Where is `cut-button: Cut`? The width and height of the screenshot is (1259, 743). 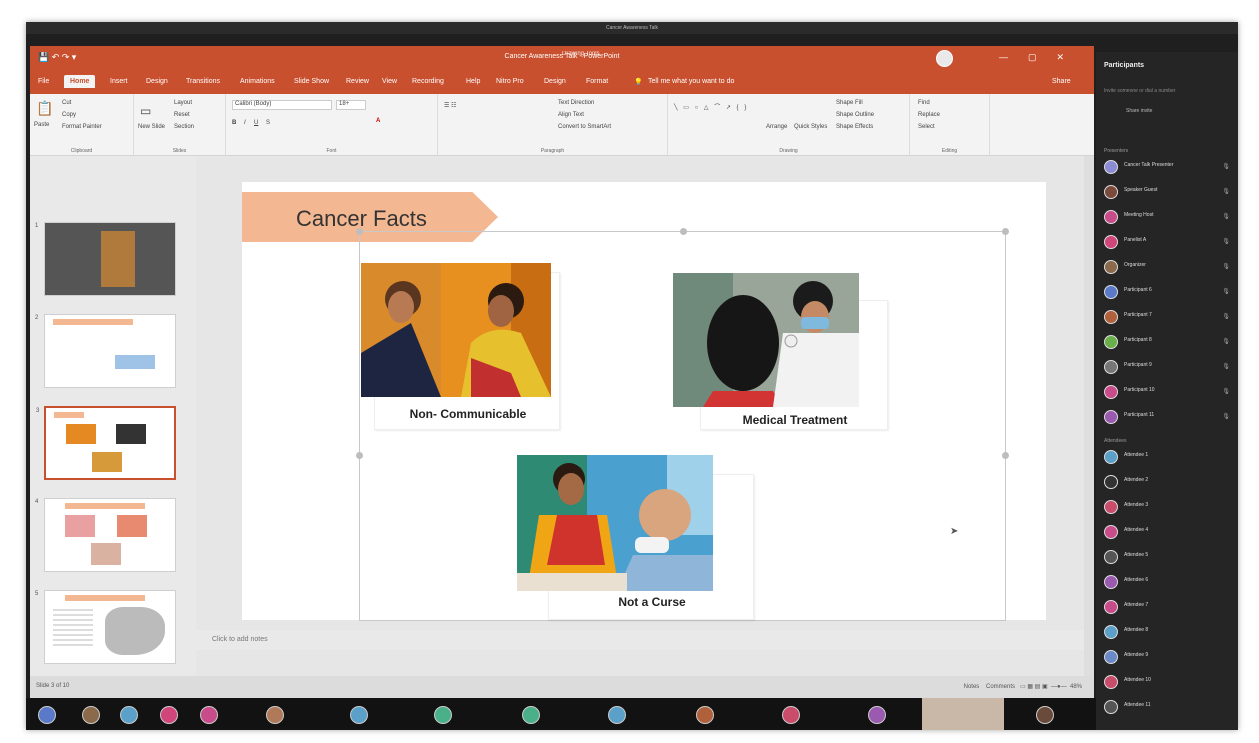 cut-button: Cut is located at coordinates (66, 103).